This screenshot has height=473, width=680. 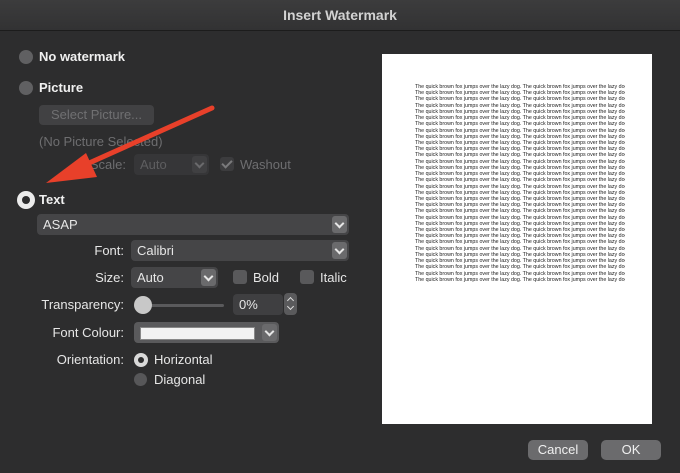 What do you see at coordinates (130, 144) in the screenshot?
I see `annotation-arrow-icon` at bounding box center [130, 144].